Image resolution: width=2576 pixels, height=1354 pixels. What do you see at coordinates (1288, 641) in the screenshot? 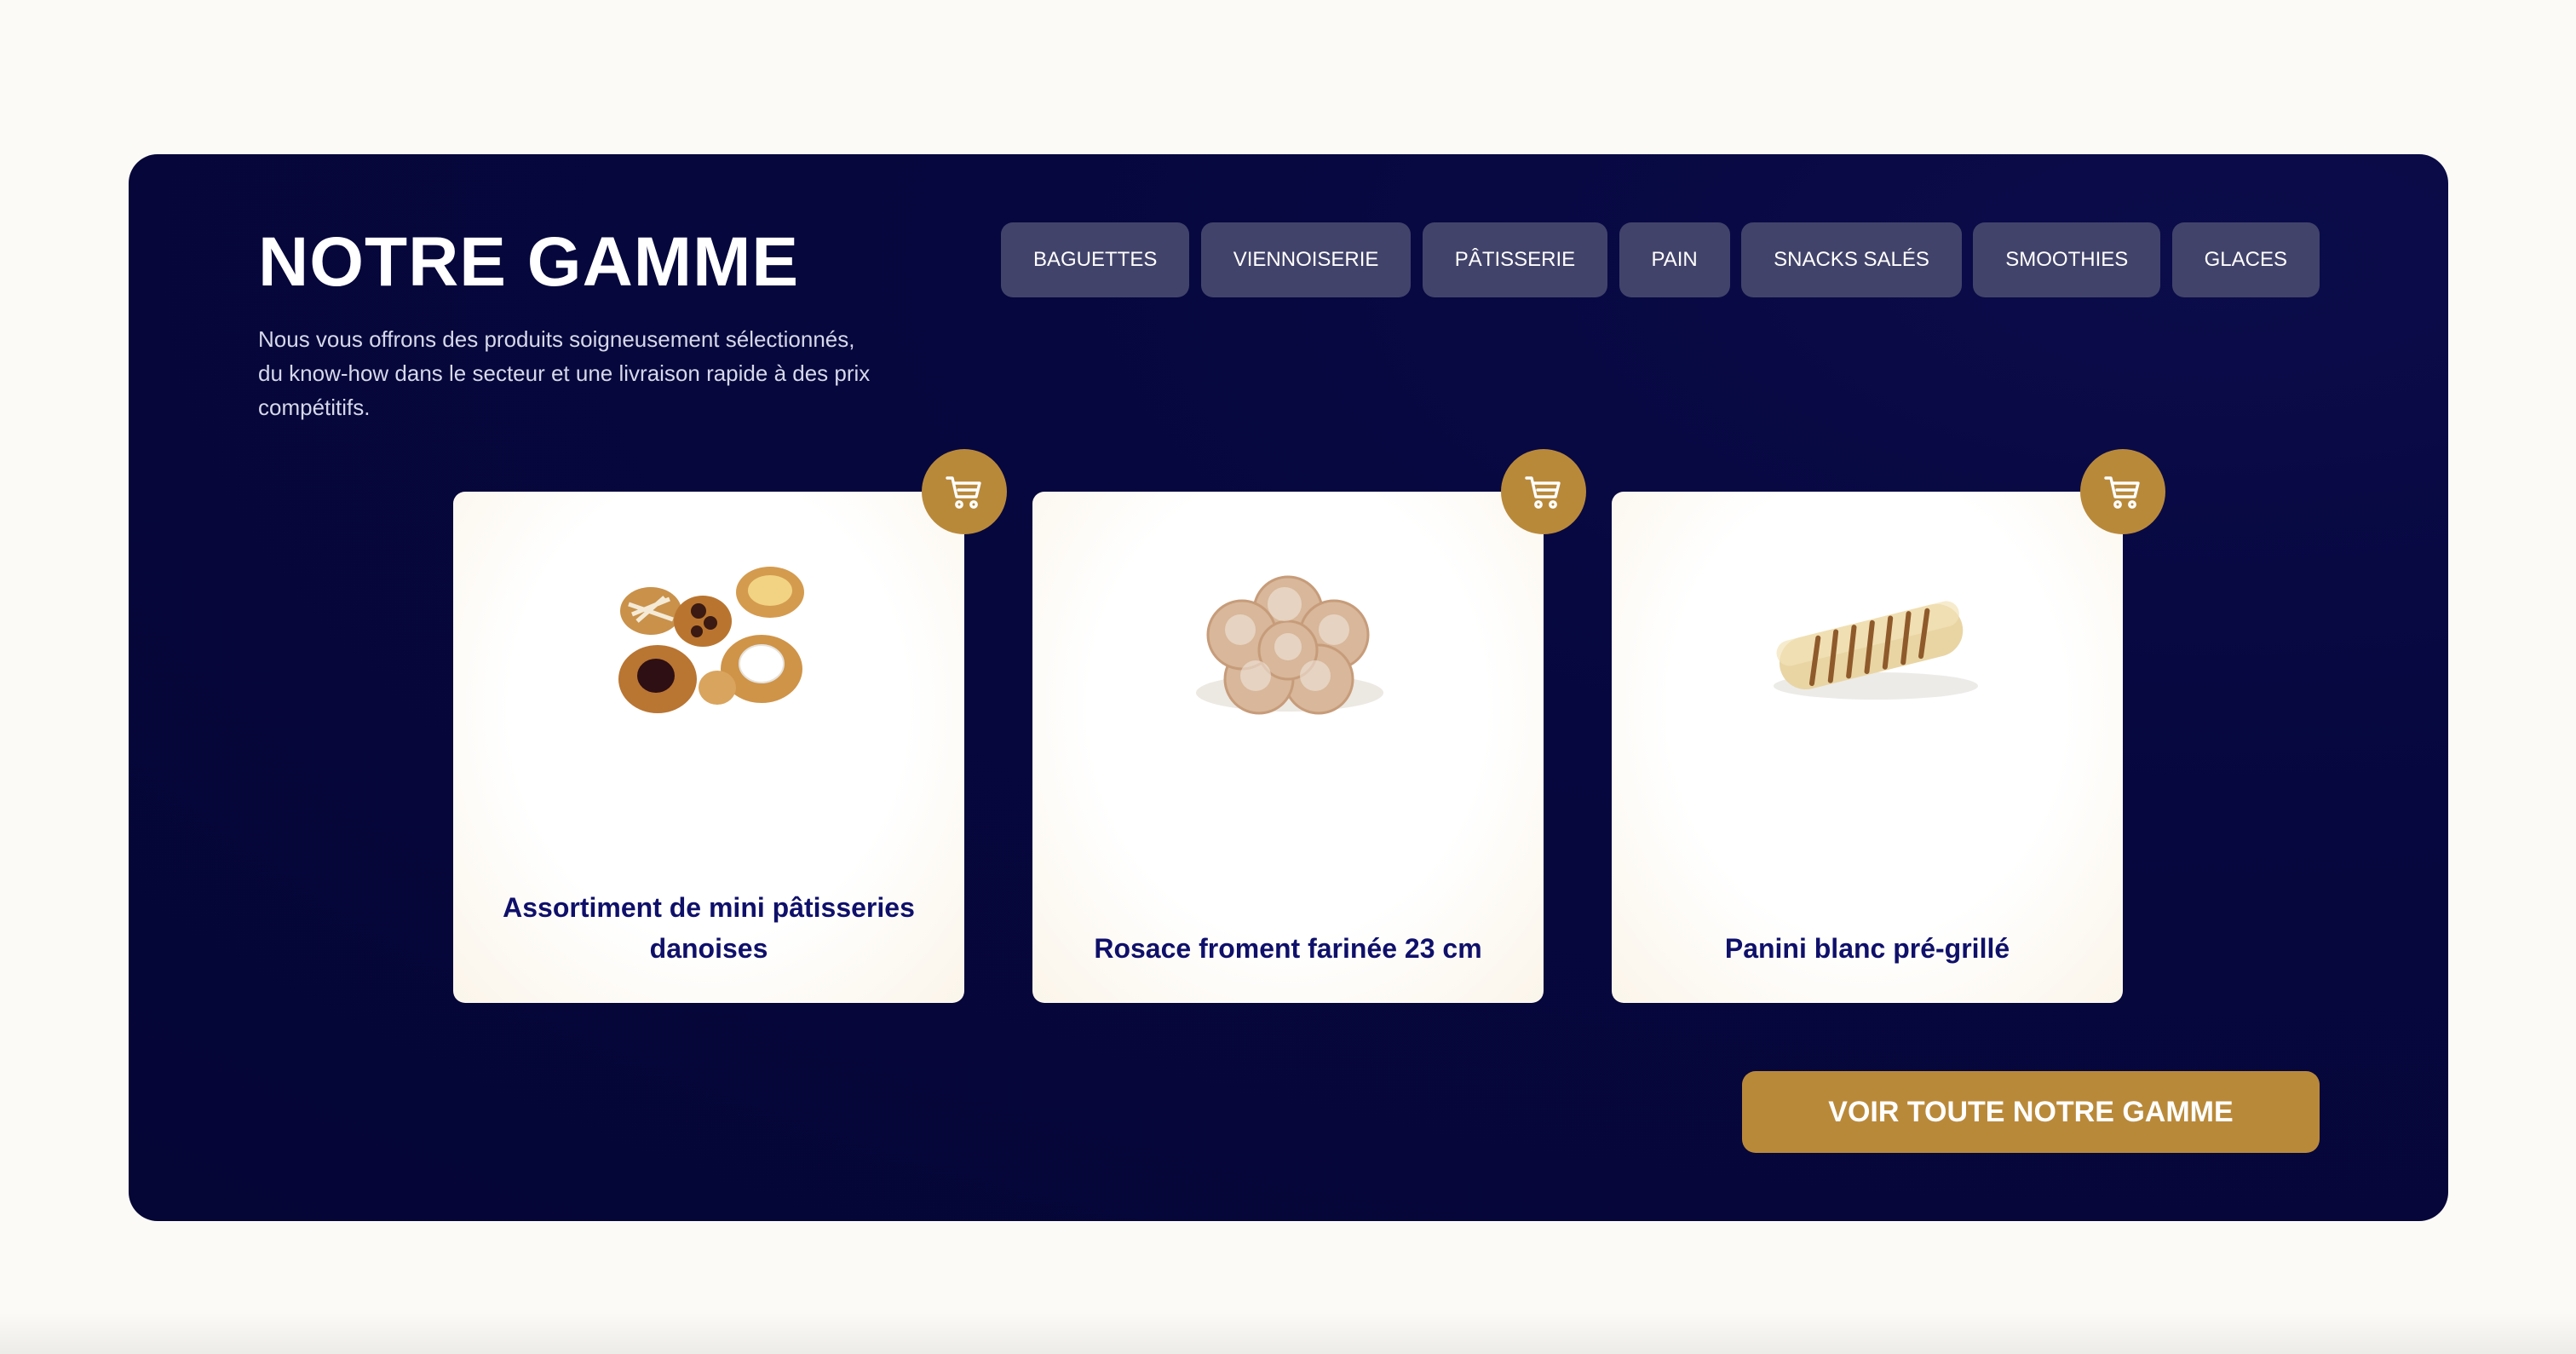
I see `floured-rosace-bread-photo` at bounding box center [1288, 641].